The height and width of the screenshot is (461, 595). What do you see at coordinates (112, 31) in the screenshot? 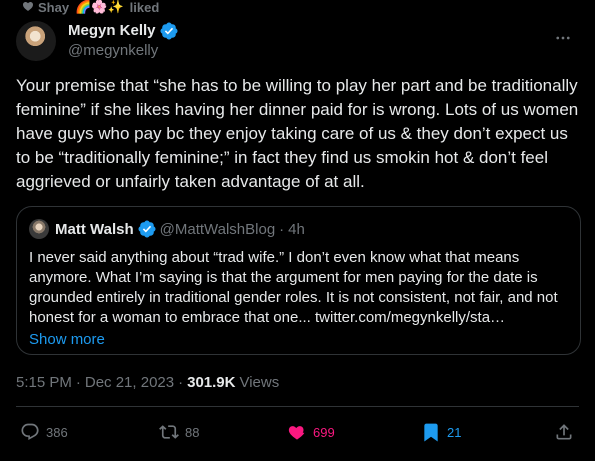
I see `author-name: Megyn Kelly` at bounding box center [112, 31].